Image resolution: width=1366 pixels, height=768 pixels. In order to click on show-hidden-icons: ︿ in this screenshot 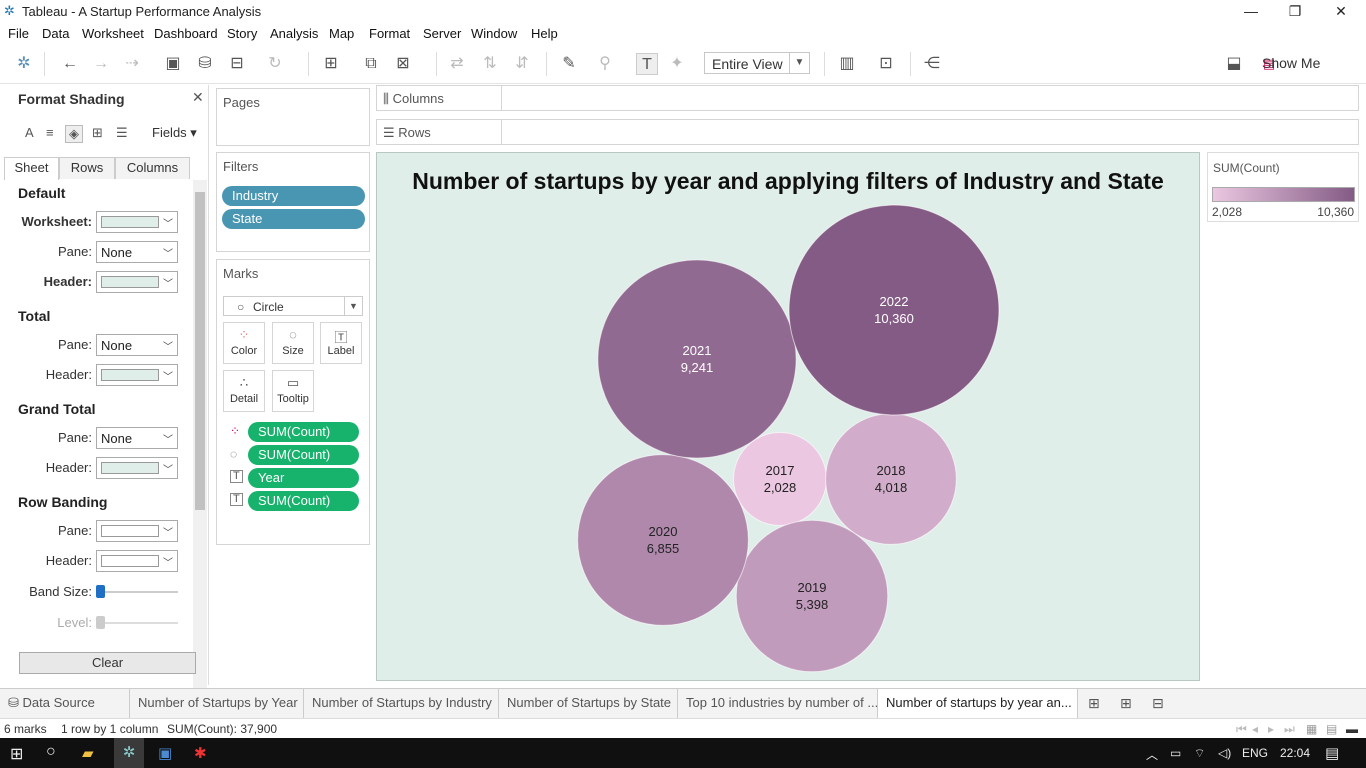, I will do `click(1152, 754)`.